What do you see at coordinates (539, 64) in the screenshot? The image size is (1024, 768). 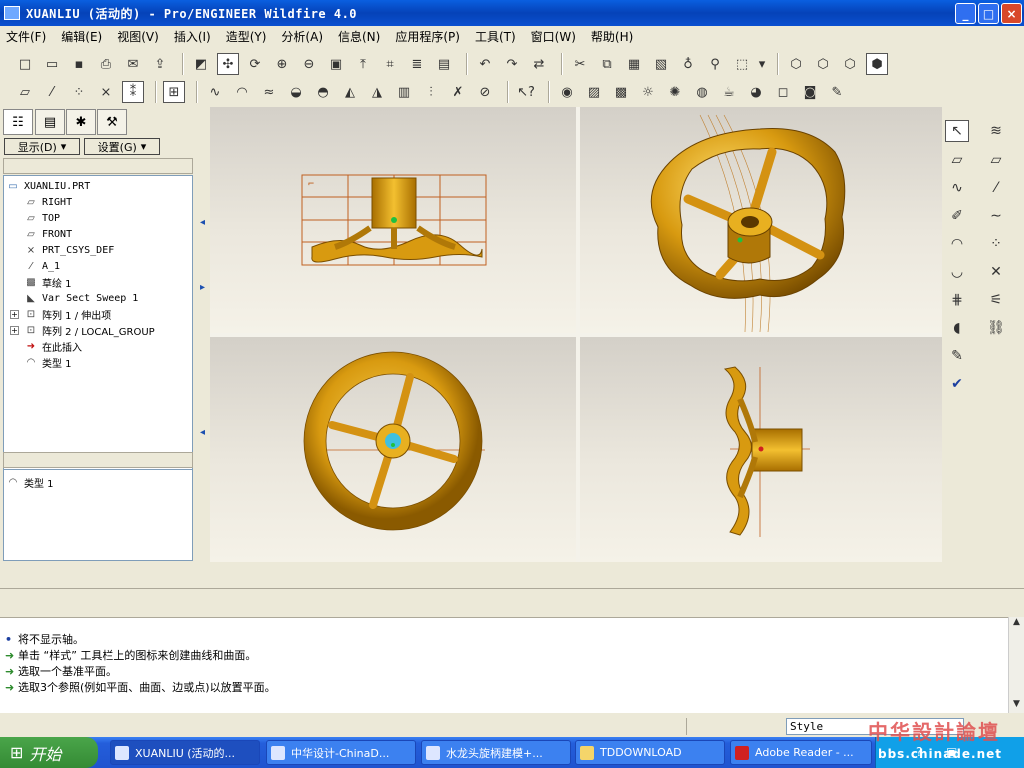 I see `regenerate-icon: ⇄` at bounding box center [539, 64].